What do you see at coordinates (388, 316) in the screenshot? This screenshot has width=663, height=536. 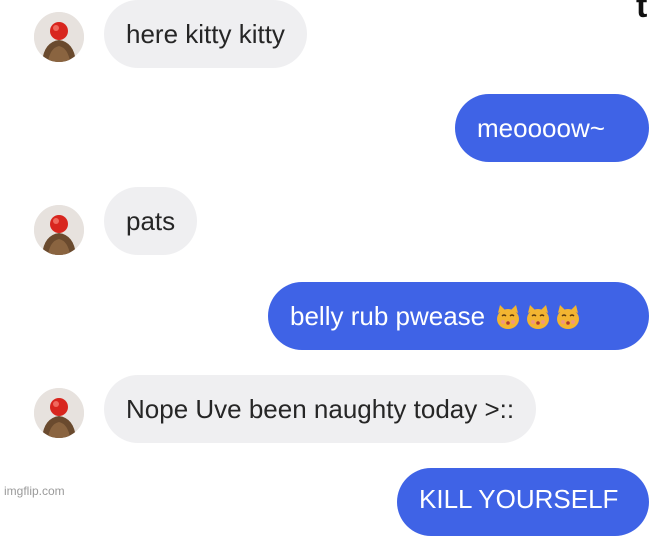 I see `message-text: belly rub pwease` at bounding box center [388, 316].